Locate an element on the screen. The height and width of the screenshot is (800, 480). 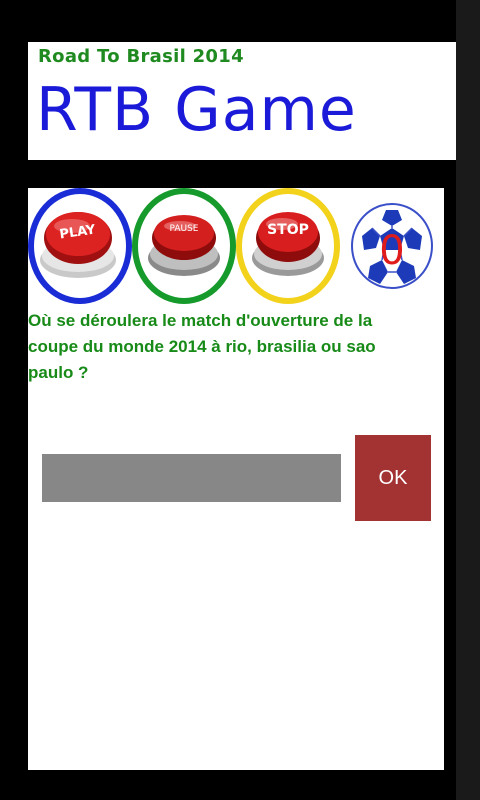
pause-button: PAUSE is located at coordinates (184, 246).